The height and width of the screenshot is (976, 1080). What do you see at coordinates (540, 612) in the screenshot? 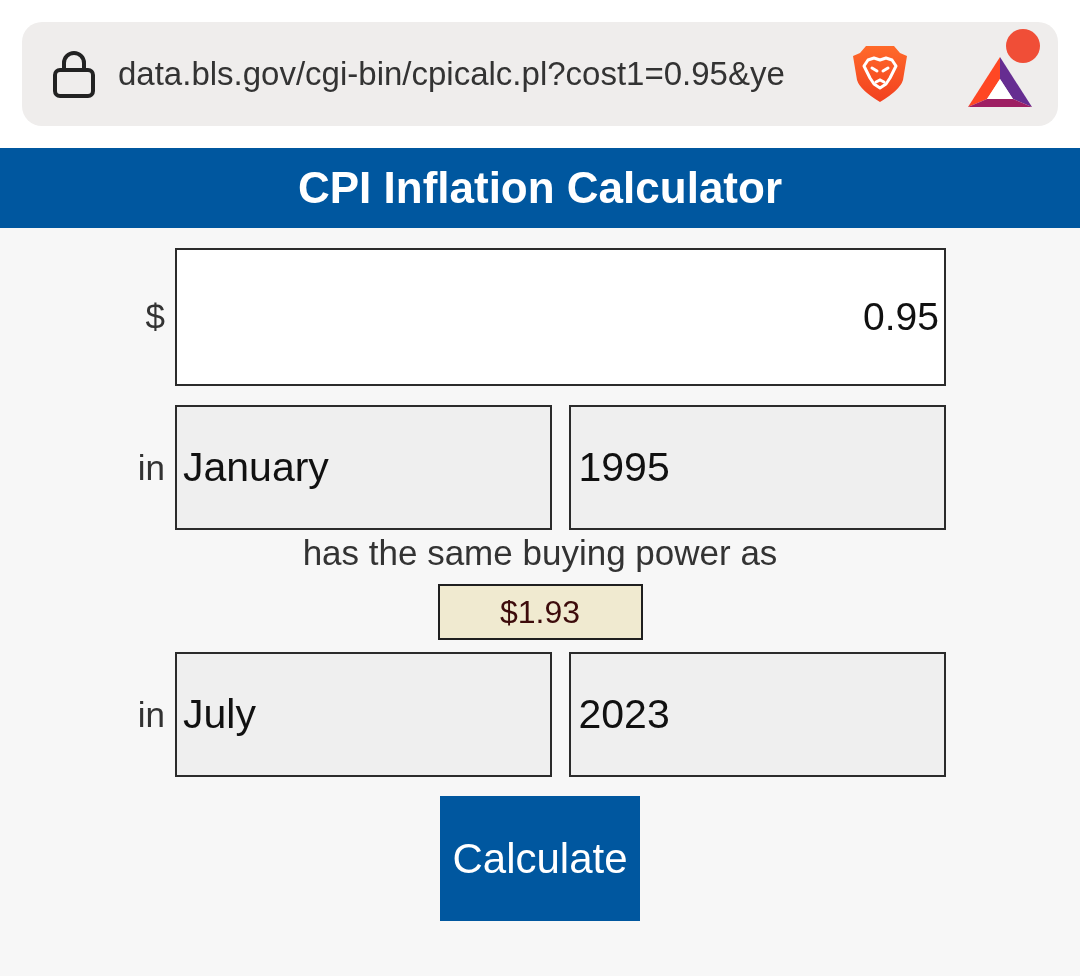
I see `result-value: $1.93` at bounding box center [540, 612].